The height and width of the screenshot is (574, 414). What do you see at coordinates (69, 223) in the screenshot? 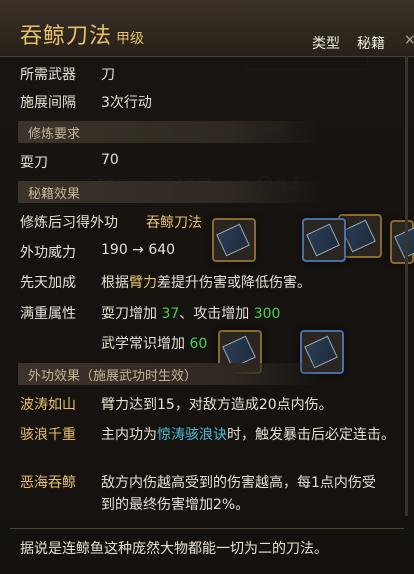
I see `learn-label: 修炼后习得外功` at bounding box center [69, 223].